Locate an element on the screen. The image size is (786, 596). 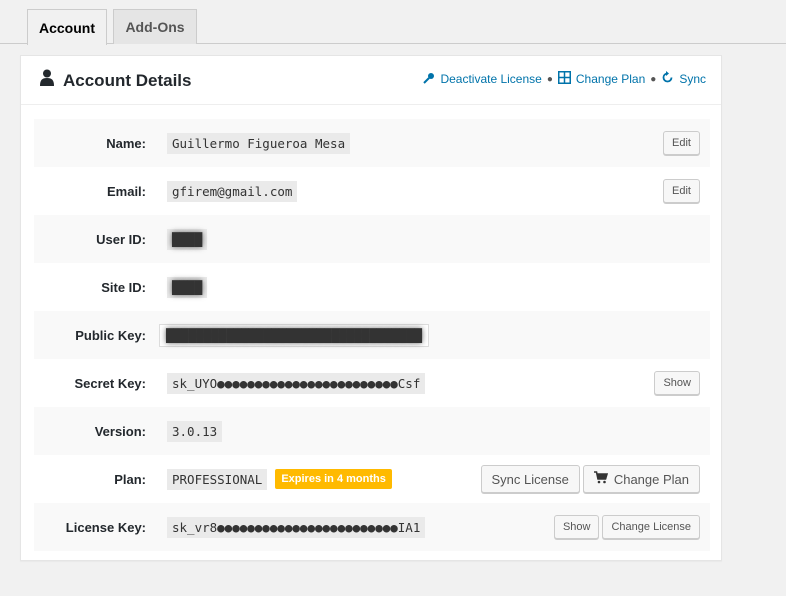
name-value: Guillermo Figueroa Mesa is located at coordinates (259, 143).